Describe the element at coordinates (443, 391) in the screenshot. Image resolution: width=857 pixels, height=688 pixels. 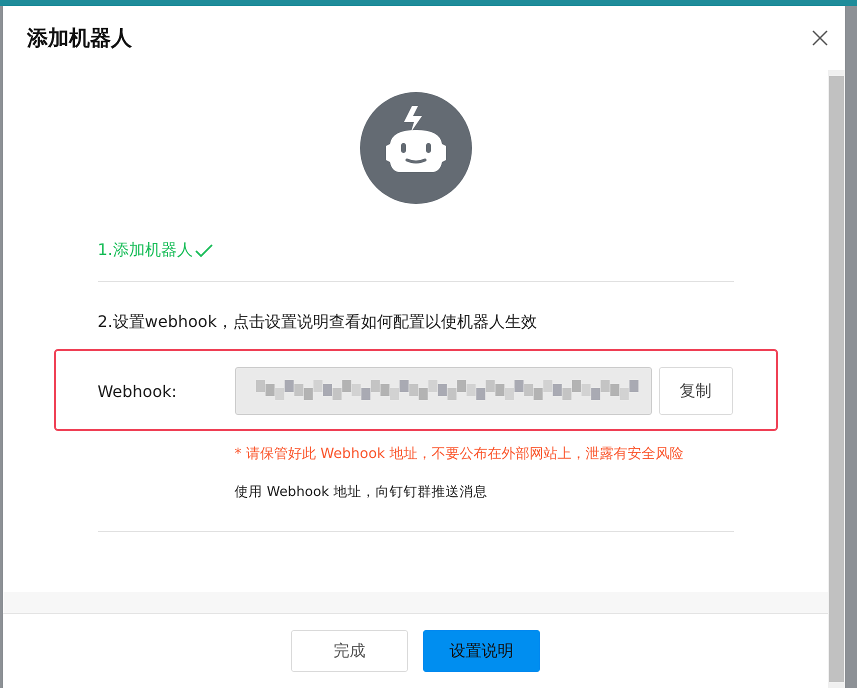
I see `webhook-field` at that location.